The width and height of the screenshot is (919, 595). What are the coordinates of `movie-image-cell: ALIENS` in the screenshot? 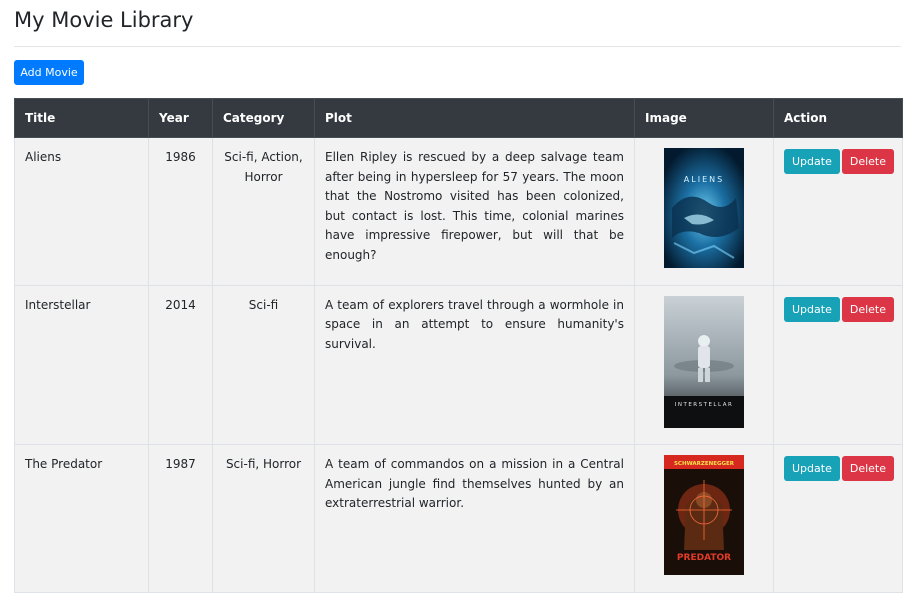 It's located at (704, 211).